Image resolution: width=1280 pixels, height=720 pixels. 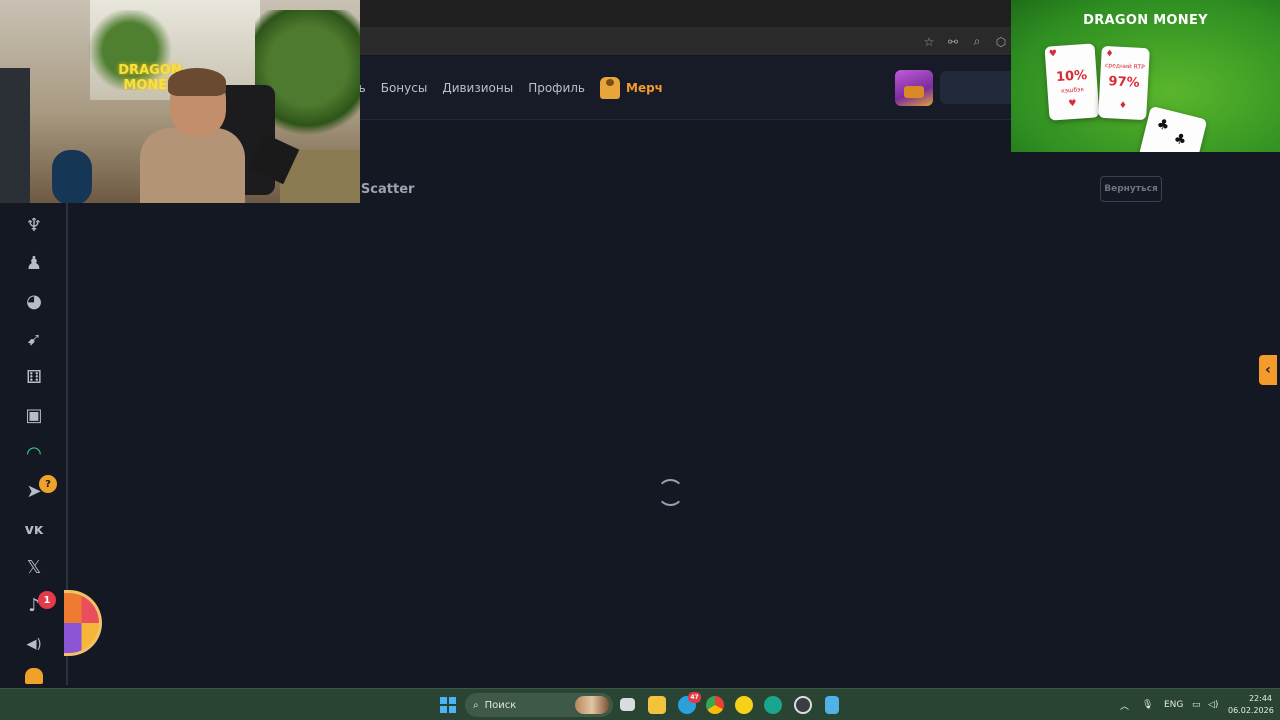 What do you see at coordinates (197, 82) in the screenshot?
I see `webcam-person-hair` at bounding box center [197, 82].